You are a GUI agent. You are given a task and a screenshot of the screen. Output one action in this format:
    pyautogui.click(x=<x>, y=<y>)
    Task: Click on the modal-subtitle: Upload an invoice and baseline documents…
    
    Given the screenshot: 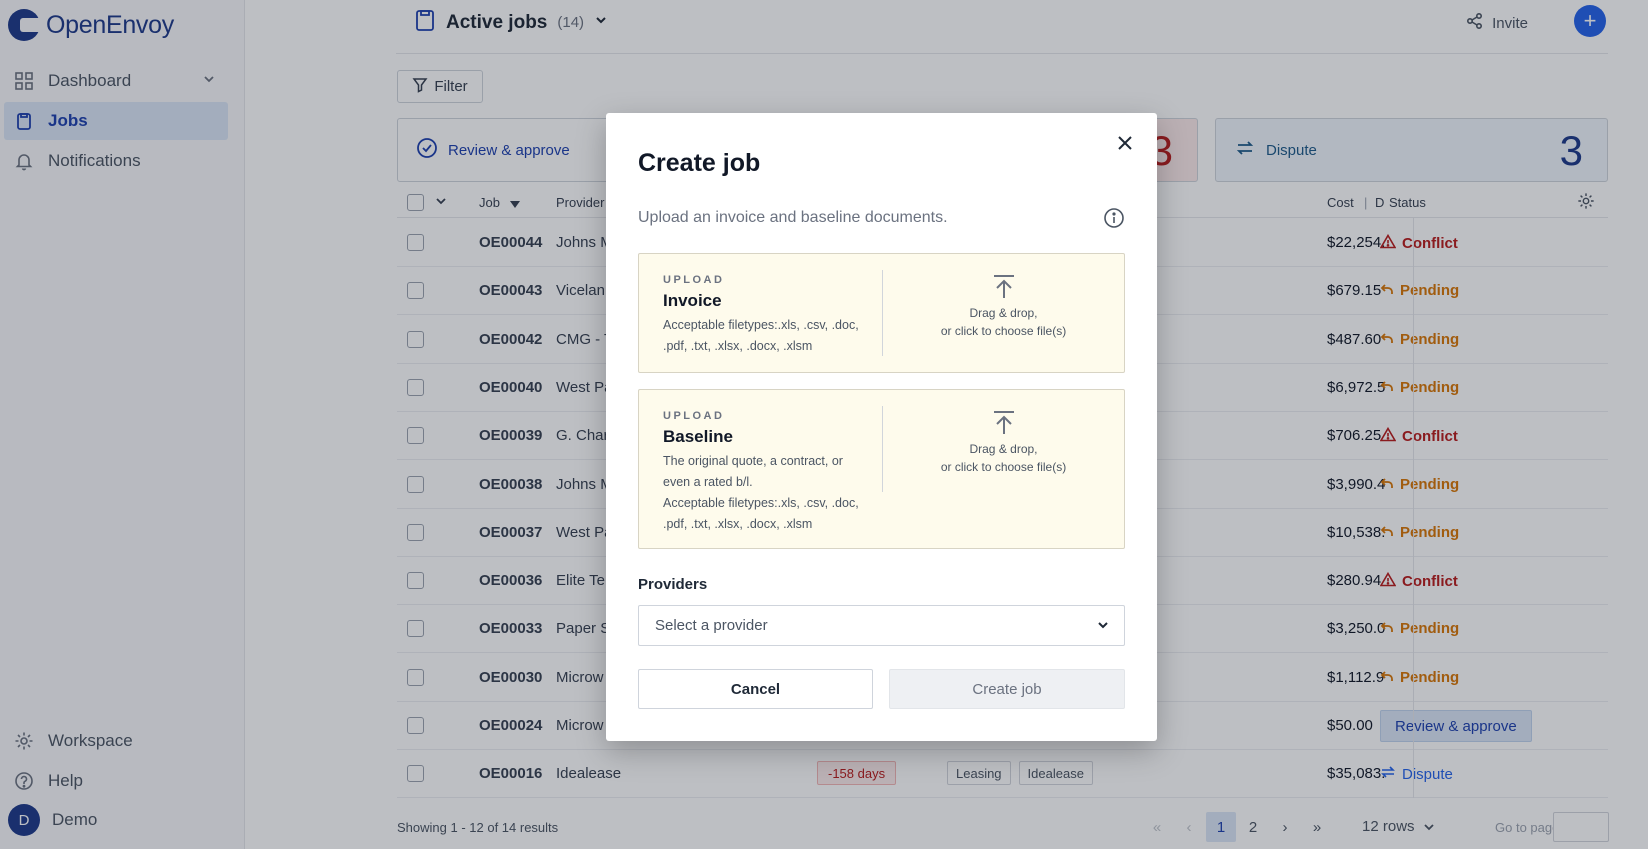 What is the action you would take?
    pyautogui.click(x=793, y=217)
    